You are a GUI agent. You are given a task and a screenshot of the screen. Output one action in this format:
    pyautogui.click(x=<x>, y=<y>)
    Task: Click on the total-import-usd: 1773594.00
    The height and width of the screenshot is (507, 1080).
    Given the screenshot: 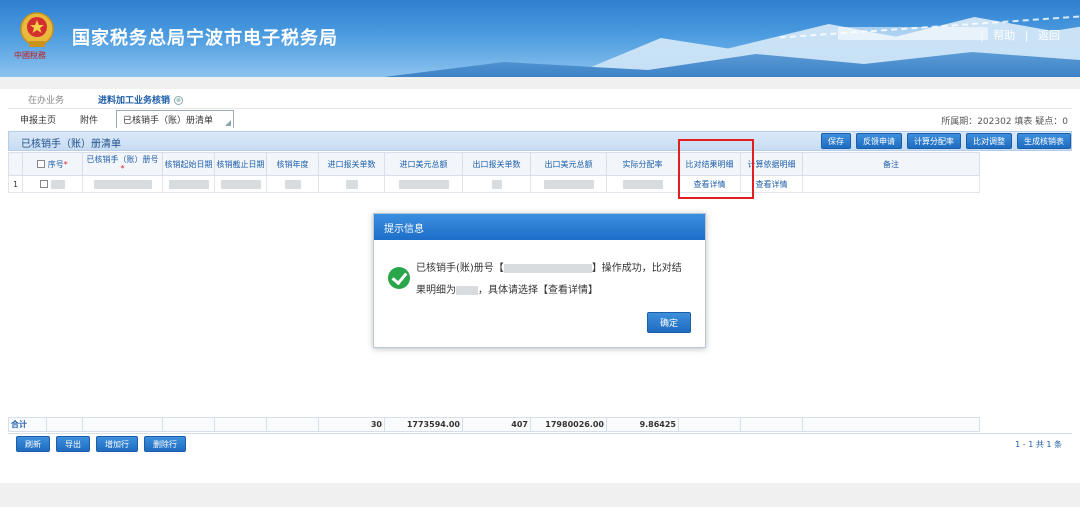 What is the action you would take?
    pyautogui.click(x=423, y=424)
    